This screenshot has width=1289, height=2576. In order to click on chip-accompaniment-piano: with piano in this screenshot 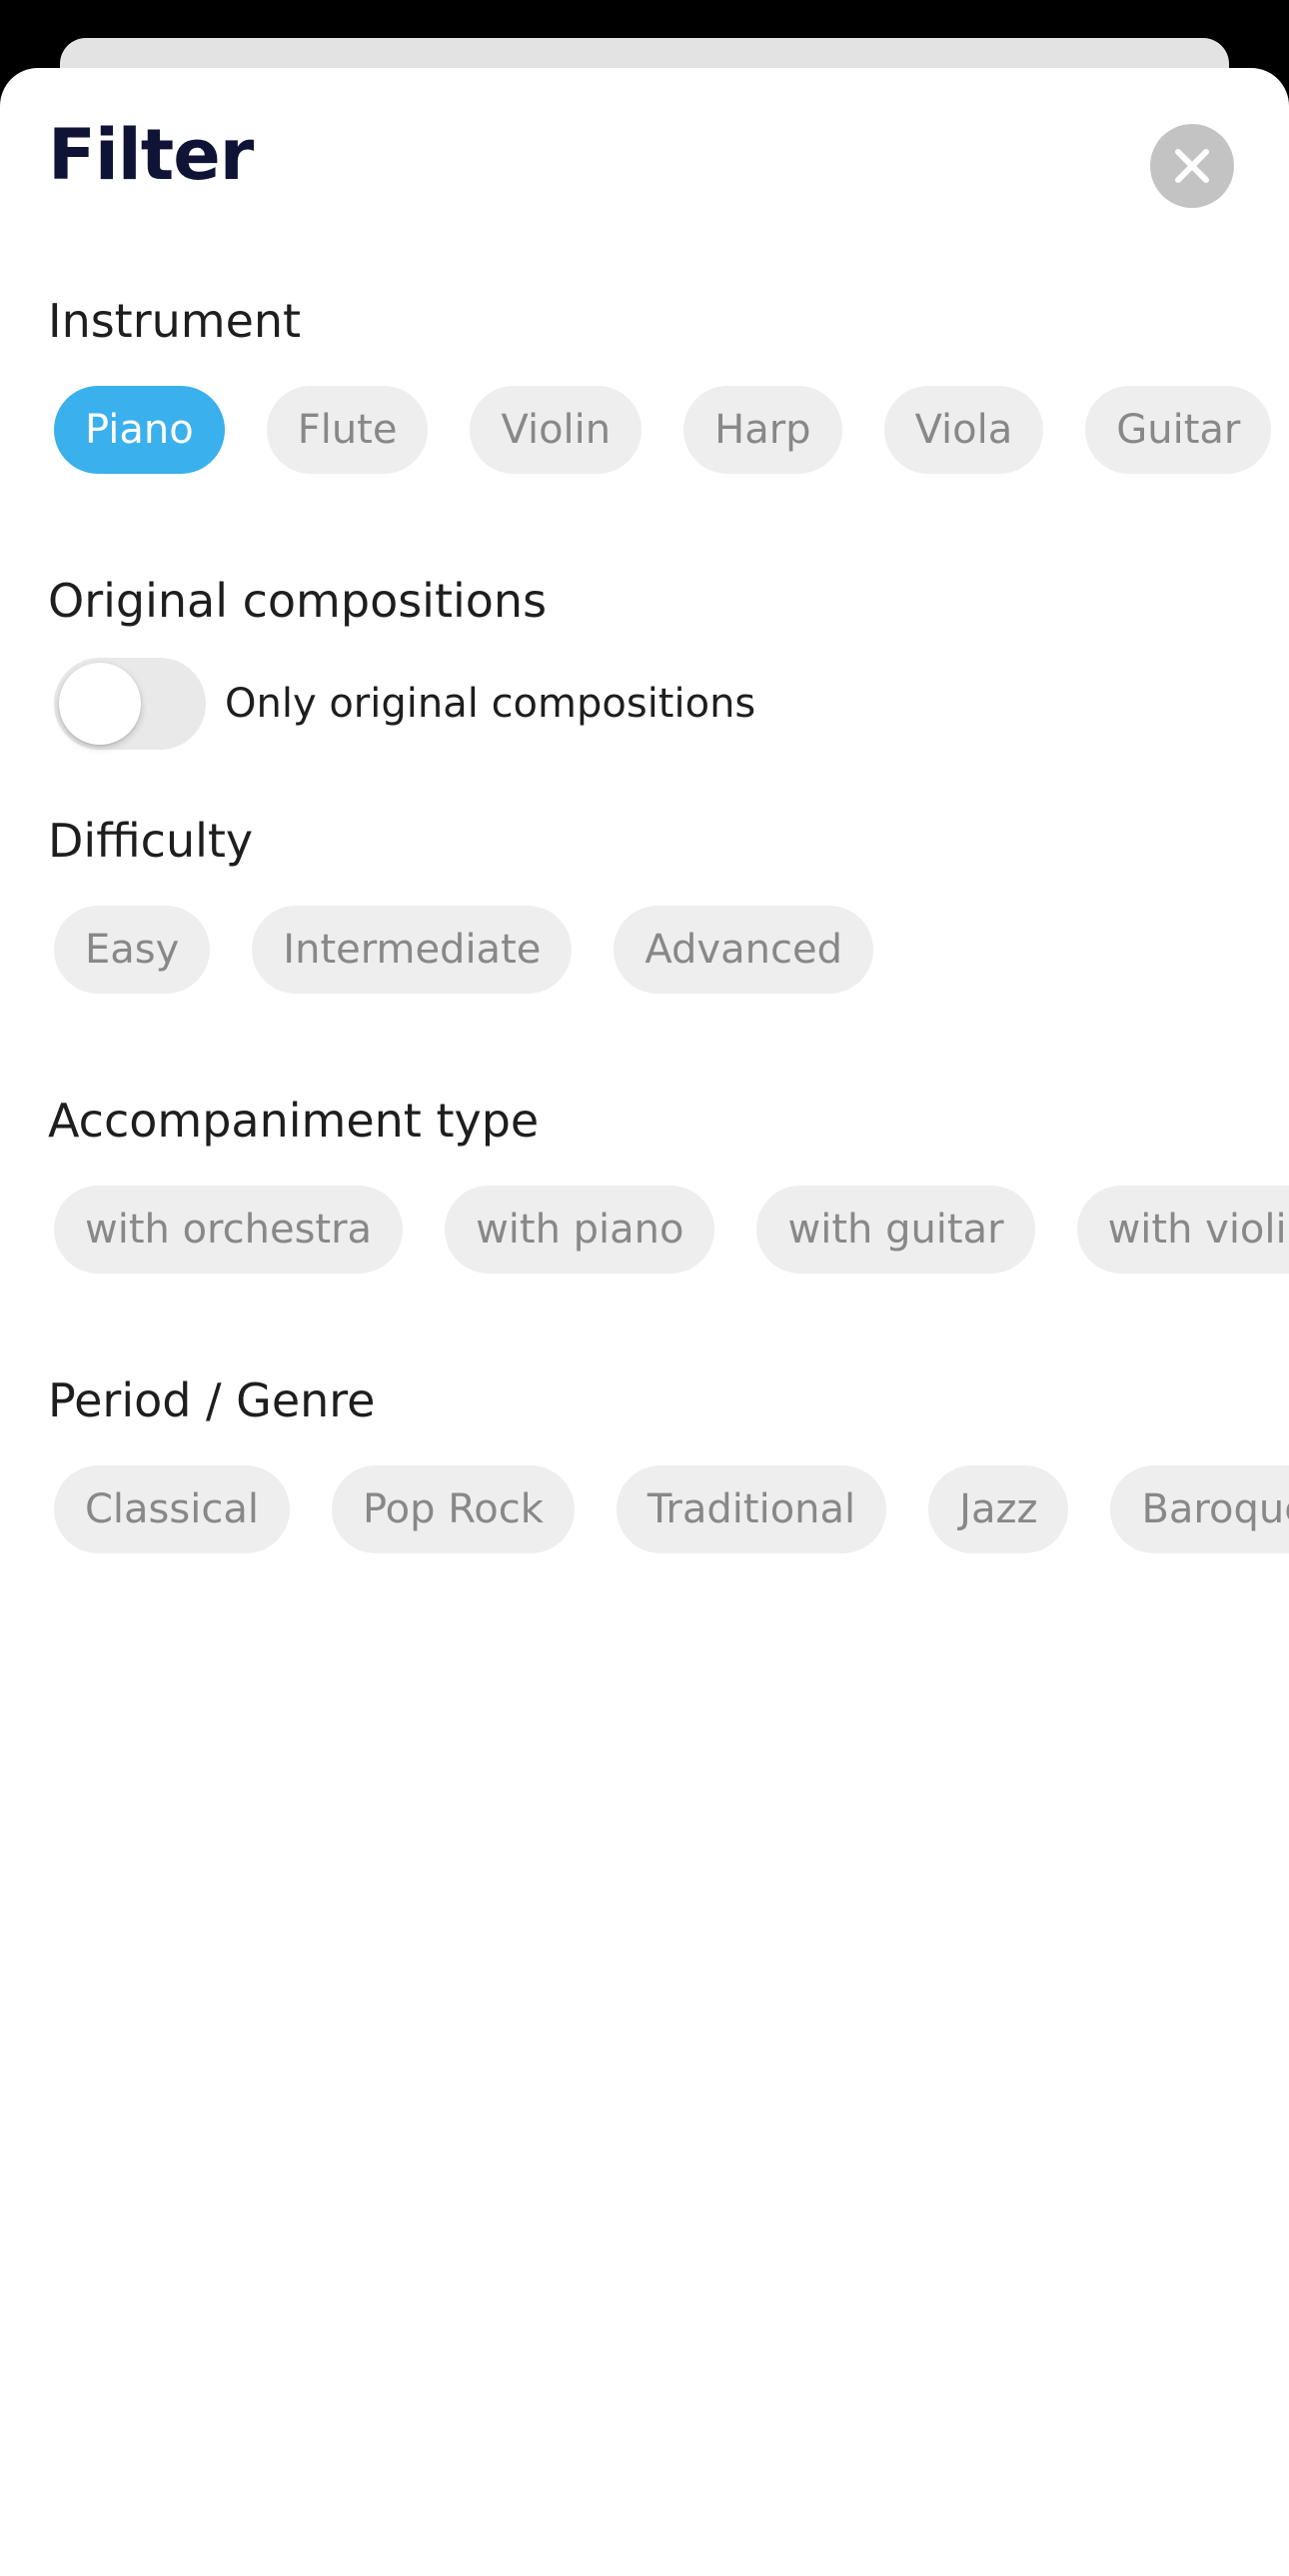, I will do `click(580, 1230)`.